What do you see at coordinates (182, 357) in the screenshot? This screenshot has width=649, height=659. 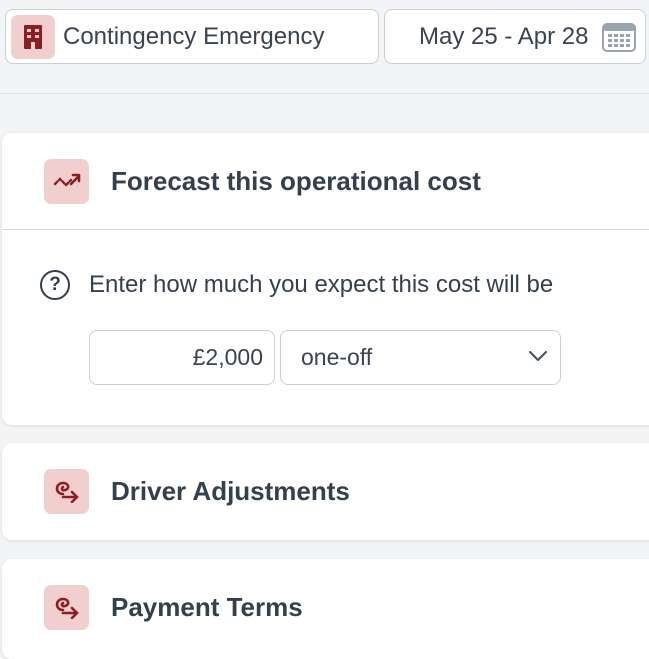 I see `amount-input` at bounding box center [182, 357].